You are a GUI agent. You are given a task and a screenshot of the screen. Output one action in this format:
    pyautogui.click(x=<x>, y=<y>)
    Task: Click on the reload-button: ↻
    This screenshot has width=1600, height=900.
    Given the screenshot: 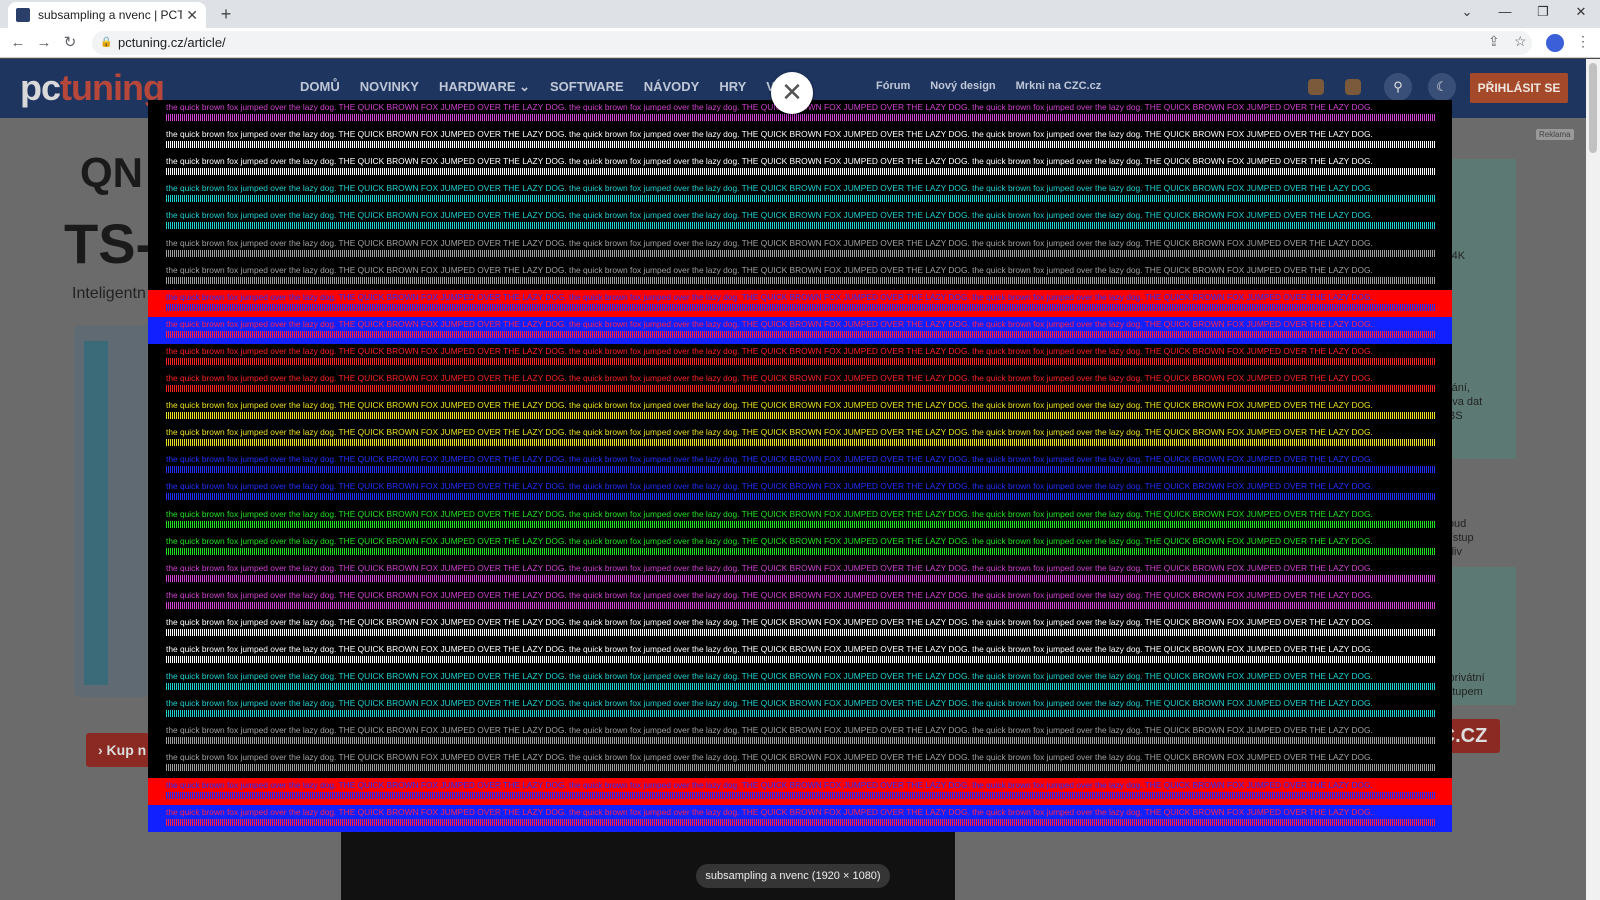 What is the action you would take?
    pyautogui.click(x=70, y=43)
    